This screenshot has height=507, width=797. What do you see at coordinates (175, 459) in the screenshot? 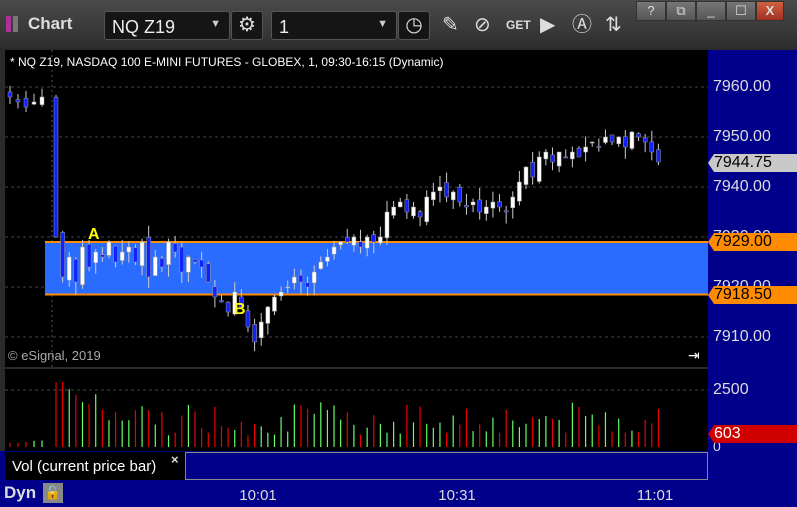
I see `close-study-icon: ×` at bounding box center [175, 459].